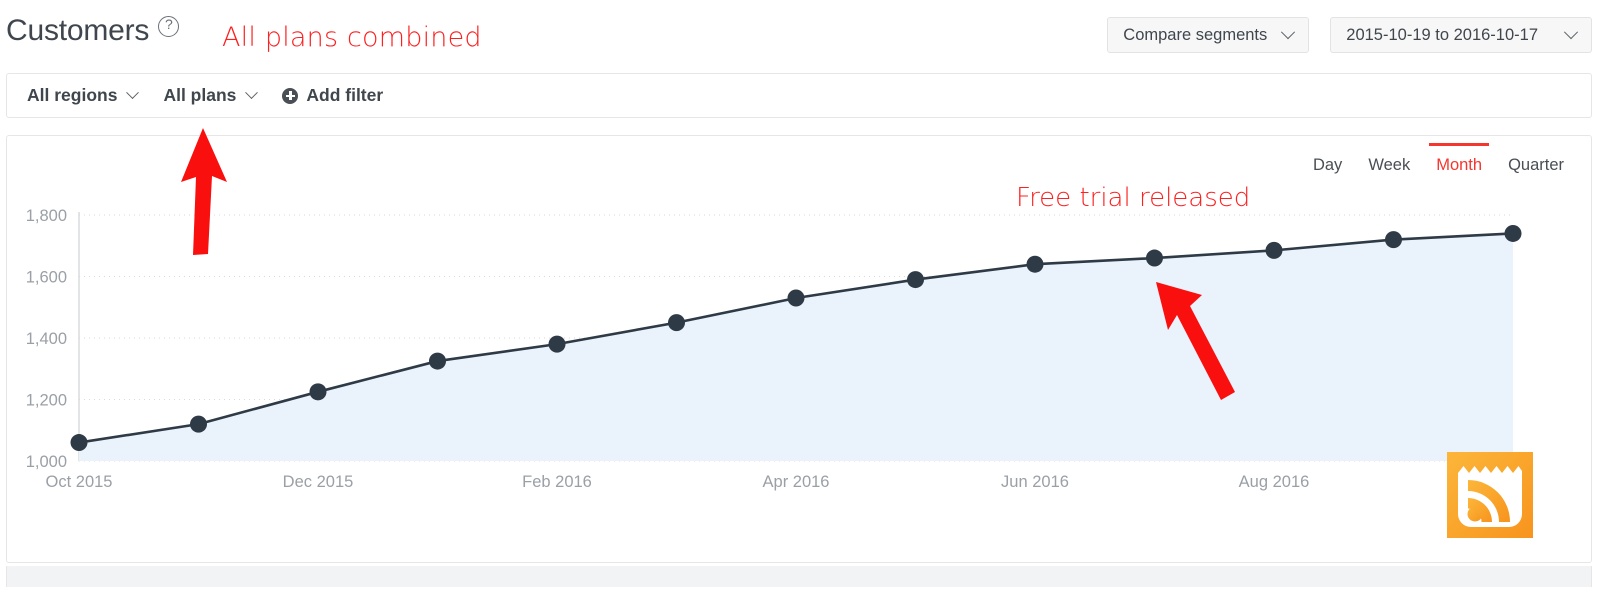 Image resolution: width=1600 pixels, height=592 pixels. I want to click on date-range-label: 2015-10-19 to 2016-10-17, so click(1442, 34).